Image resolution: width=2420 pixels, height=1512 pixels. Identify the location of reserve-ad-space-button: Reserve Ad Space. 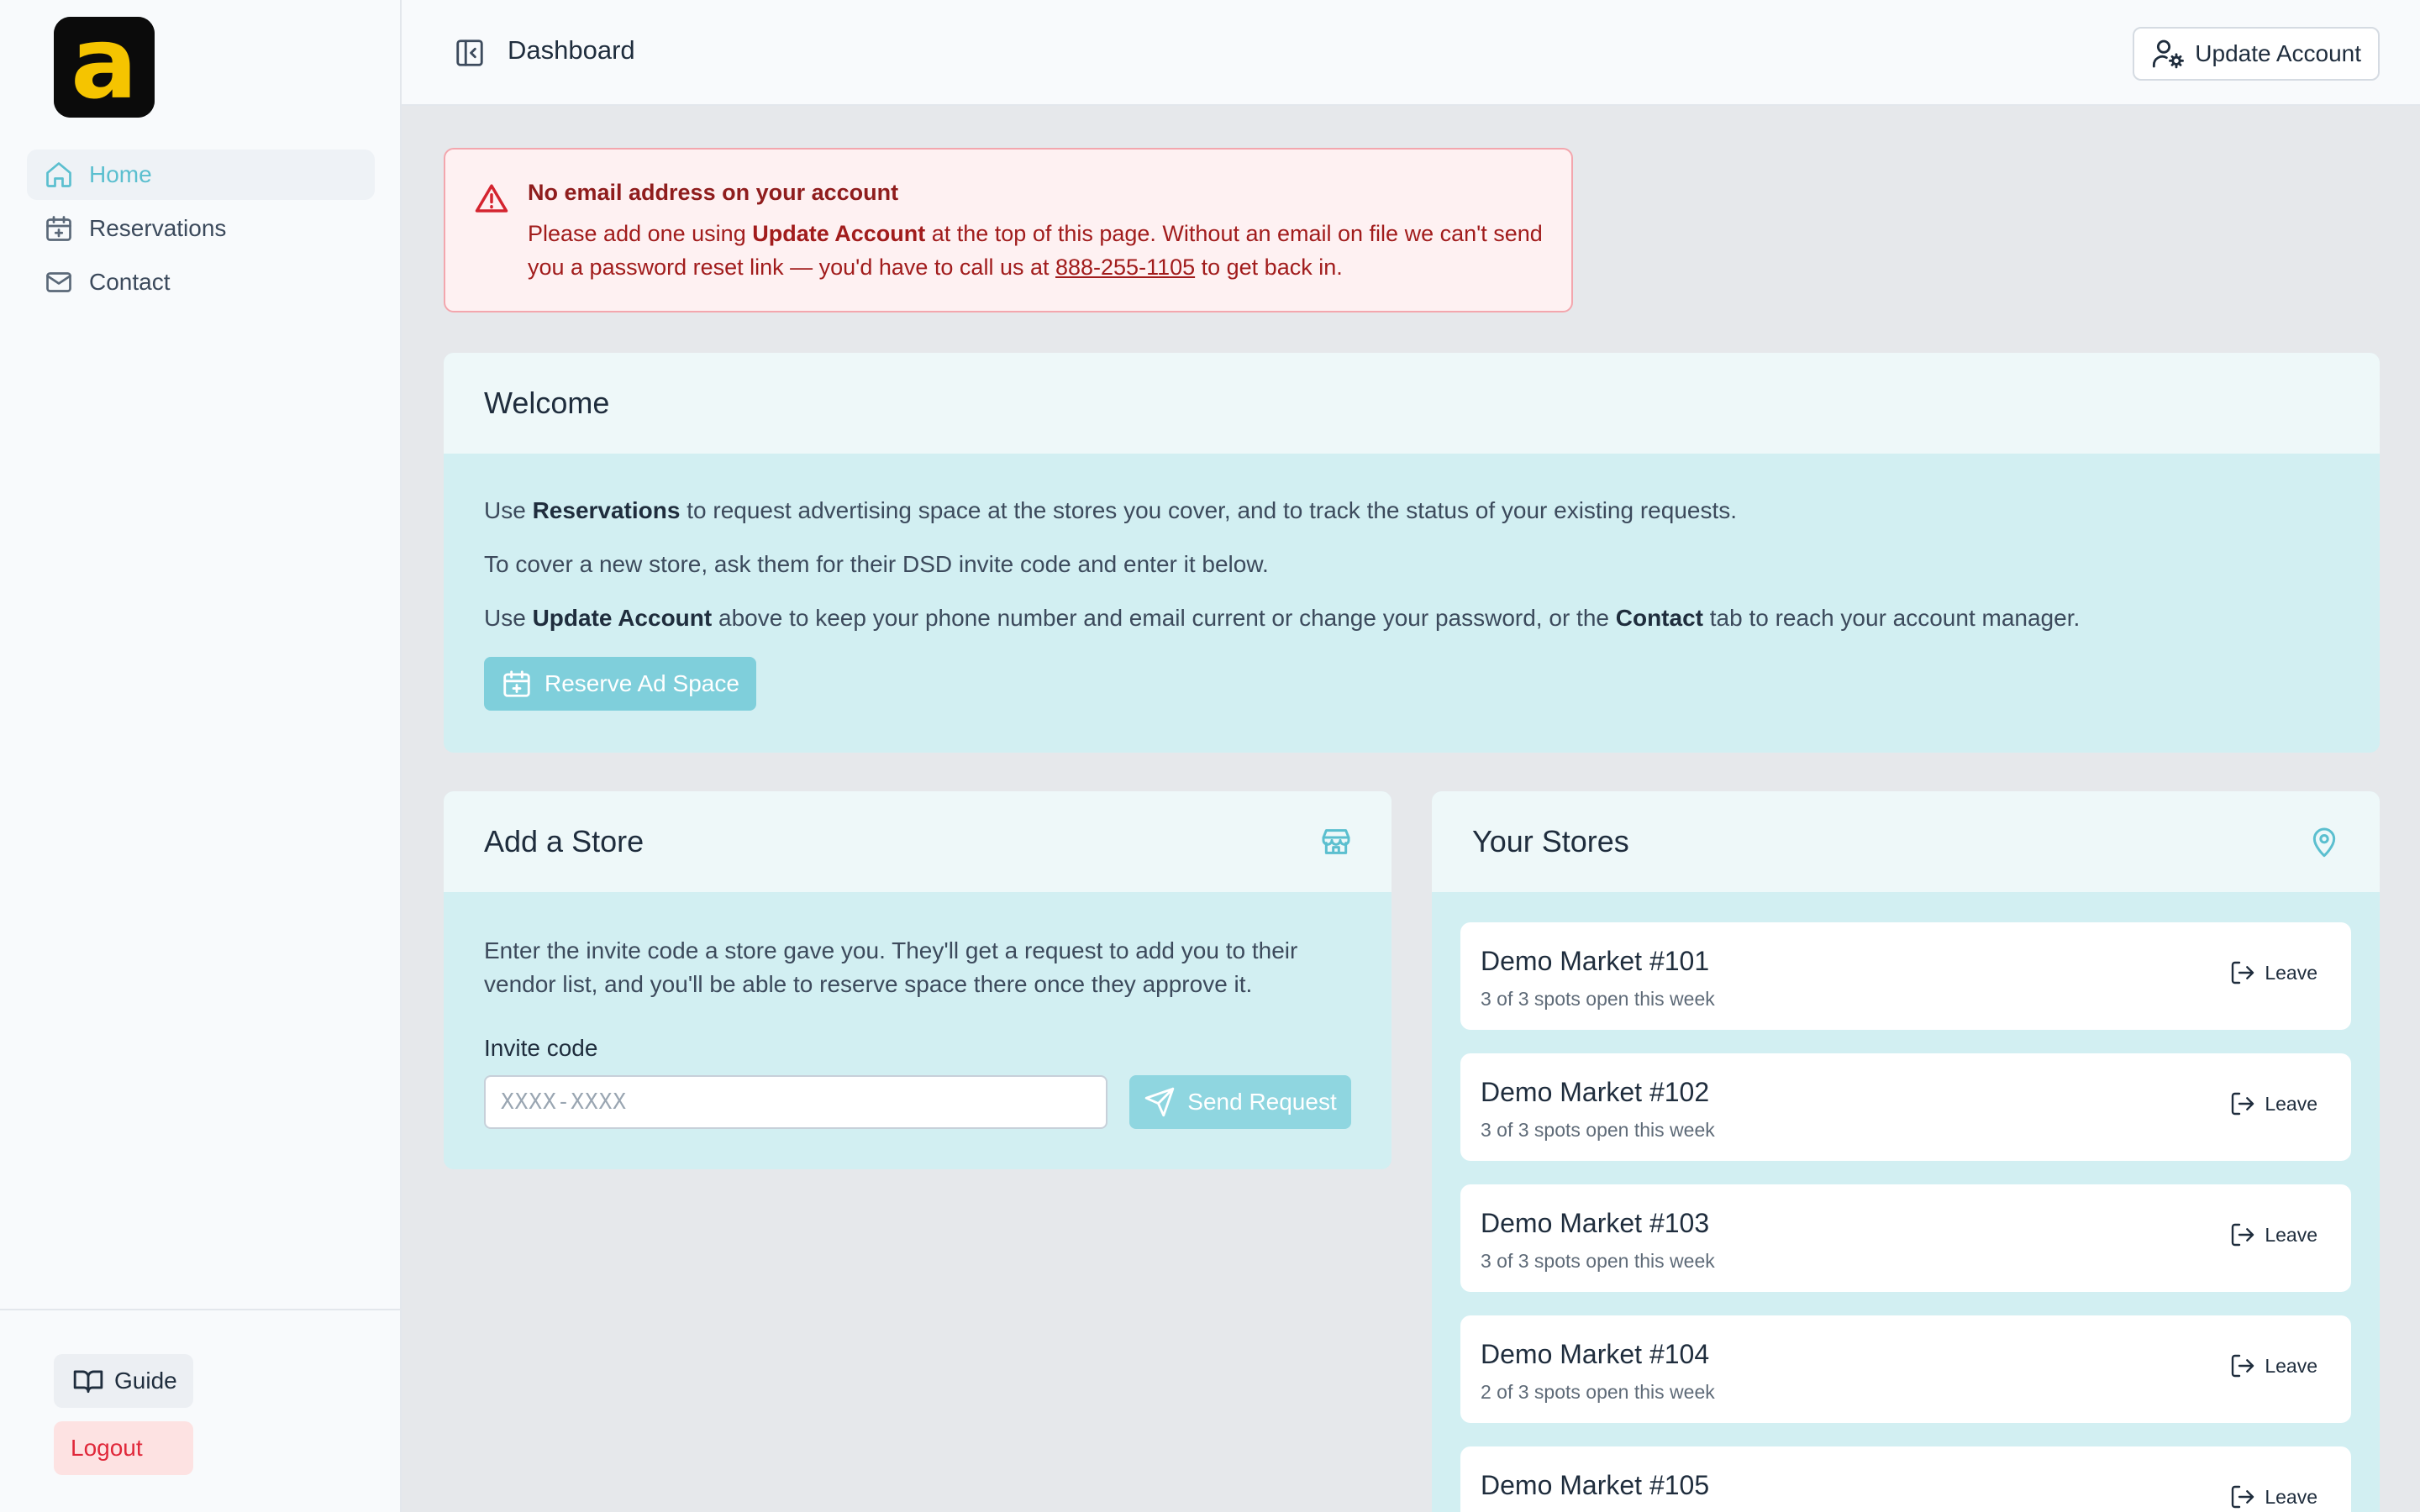
(620, 684).